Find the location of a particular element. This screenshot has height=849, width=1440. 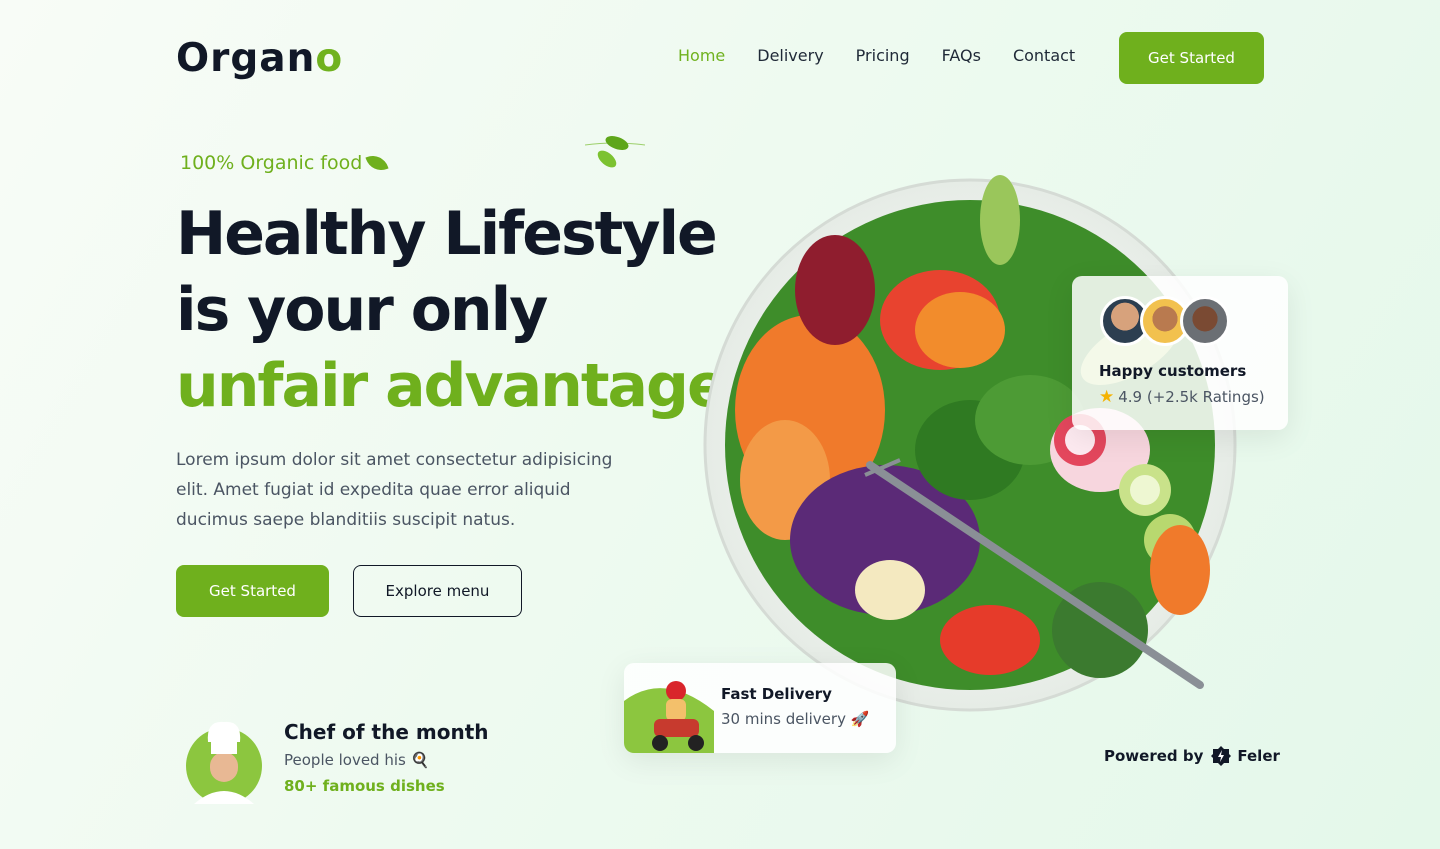

powered-by: Powered by Feler is located at coordinates (1192, 756).